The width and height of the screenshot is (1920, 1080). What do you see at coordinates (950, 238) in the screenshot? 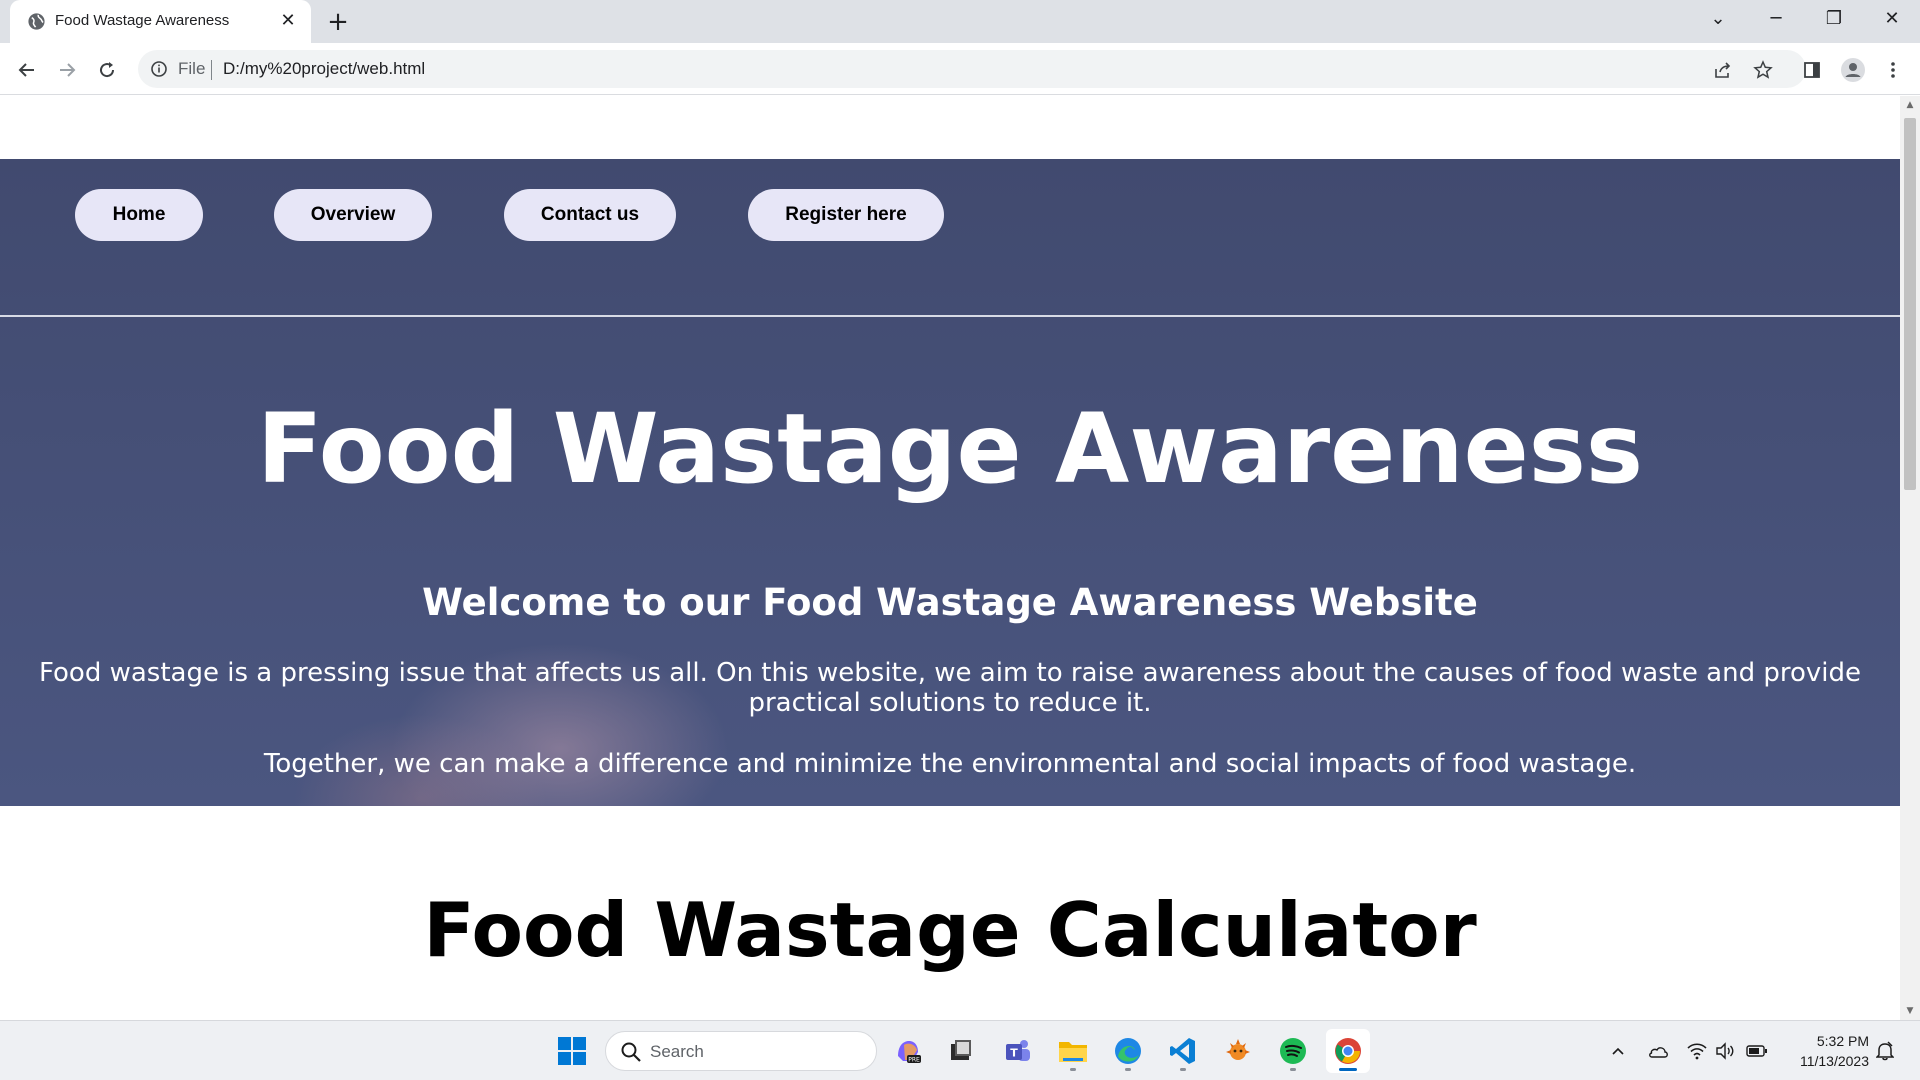
I see `site-nav: Home Overview Contact us Register here` at bounding box center [950, 238].